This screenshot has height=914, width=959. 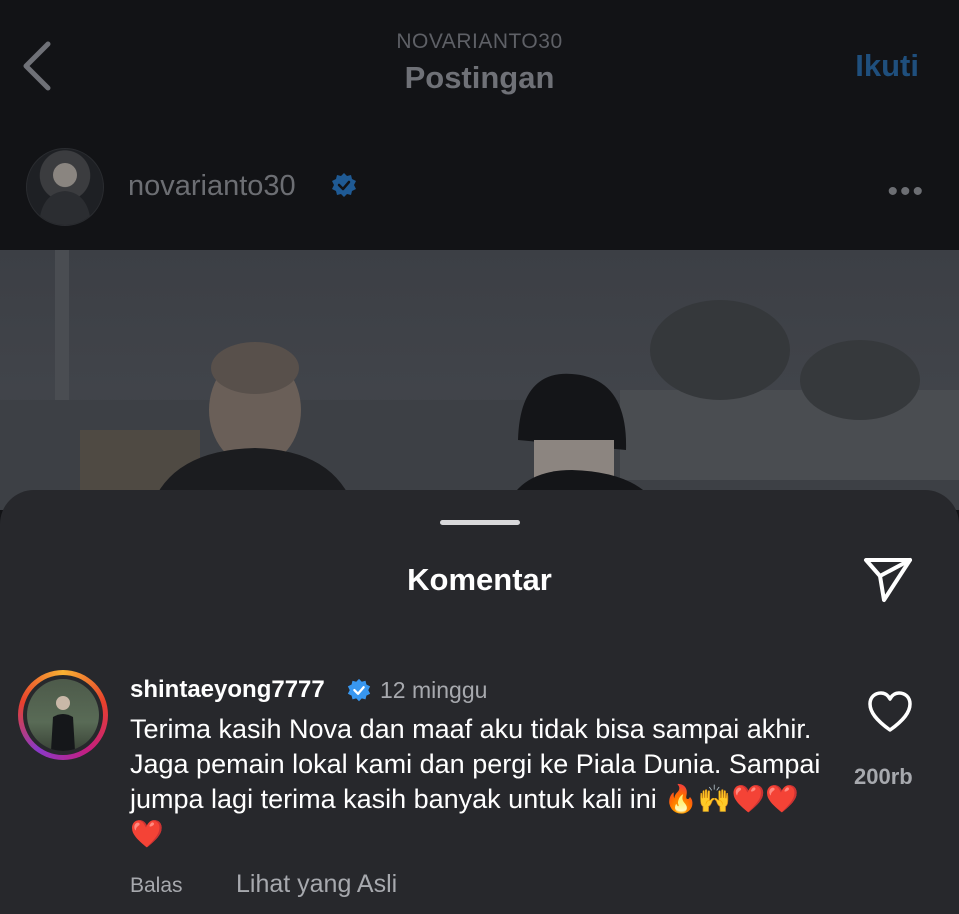 What do you see at coordinates (479, 185) in the screenshot?
I see `post-author-row: novarianto30 •••` at bounding box center [479, 185].